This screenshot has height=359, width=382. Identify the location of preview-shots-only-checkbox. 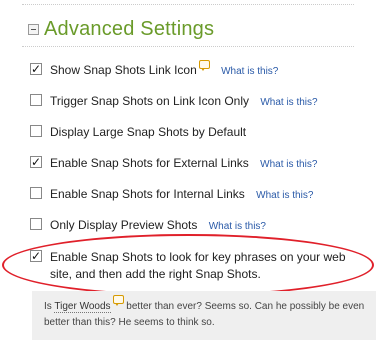
(36, 224).